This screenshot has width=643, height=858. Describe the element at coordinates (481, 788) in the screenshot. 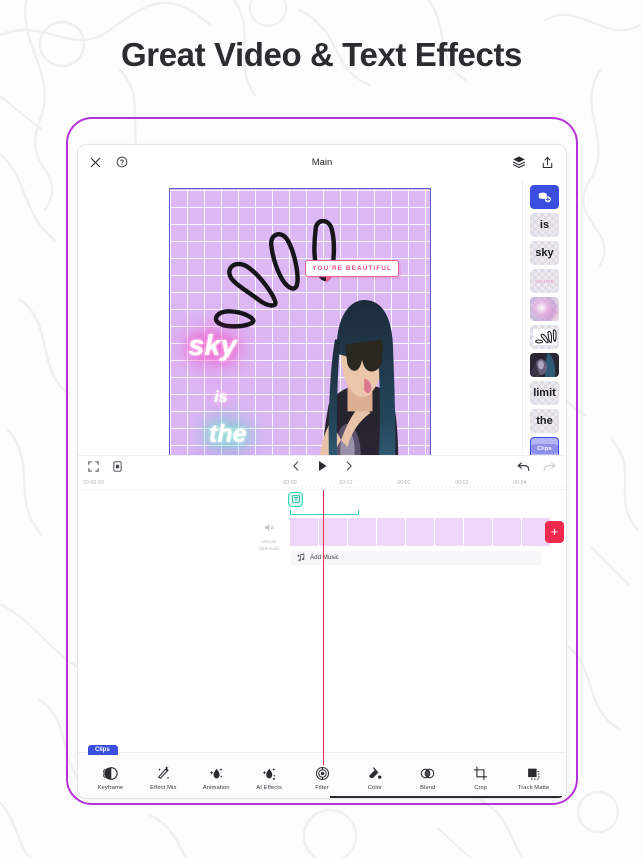

I see `tool-label: Crop` at that location.